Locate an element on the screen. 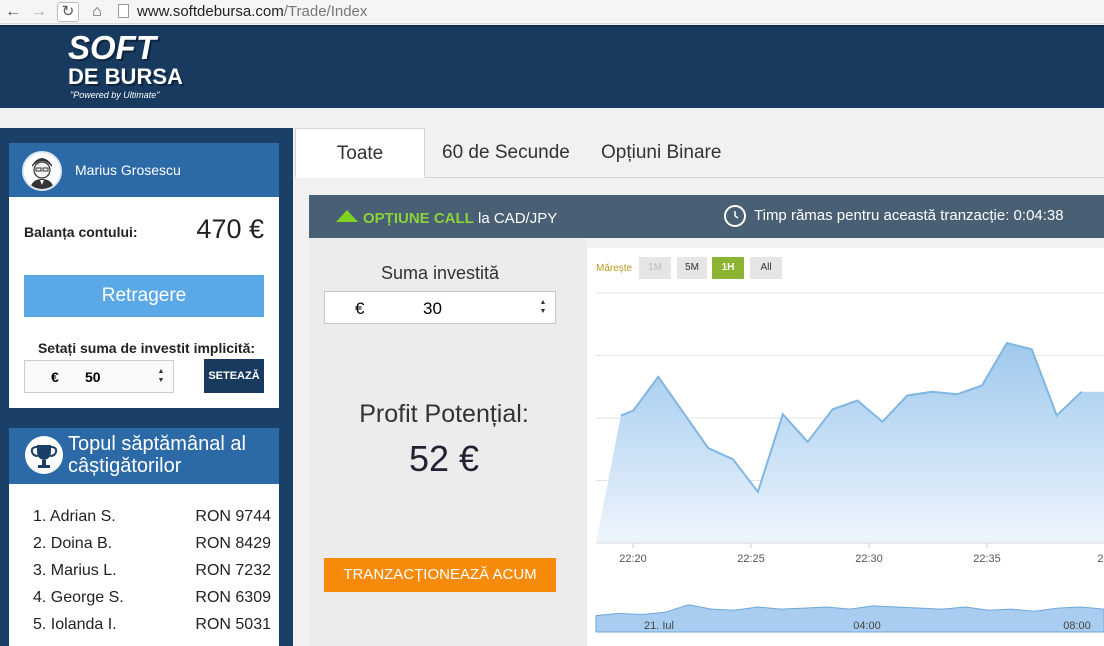  set-default-button: SETEAZĂ is located at coordinates (234, 376).